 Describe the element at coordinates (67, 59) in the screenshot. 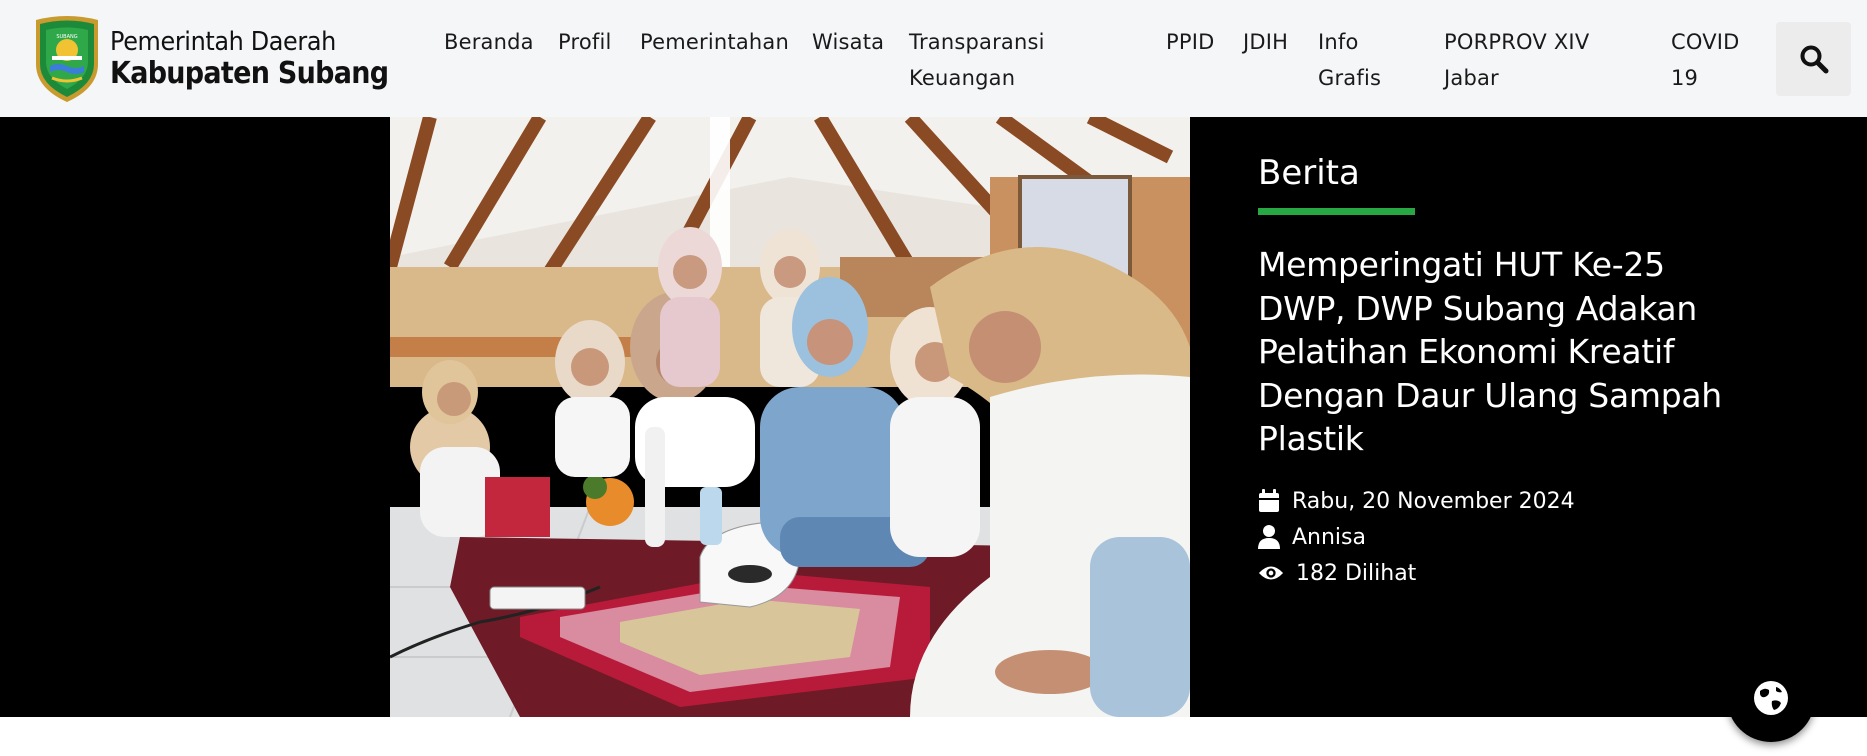

I see `kabupaten-subang-emblem-icon: SUBANG` at that location.